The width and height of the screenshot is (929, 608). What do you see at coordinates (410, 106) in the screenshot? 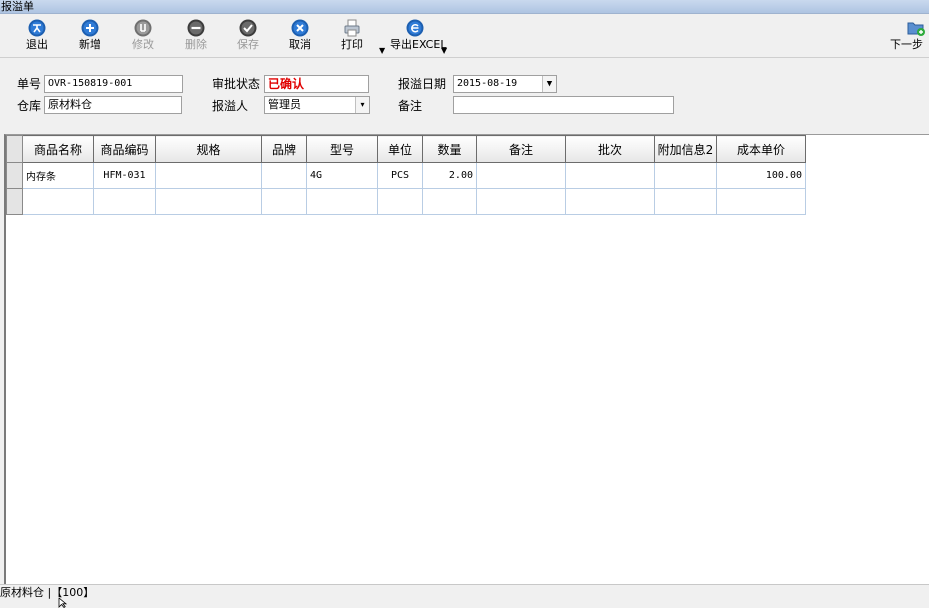
I see `remark-label: 备注` at bounding box center [410, 106].